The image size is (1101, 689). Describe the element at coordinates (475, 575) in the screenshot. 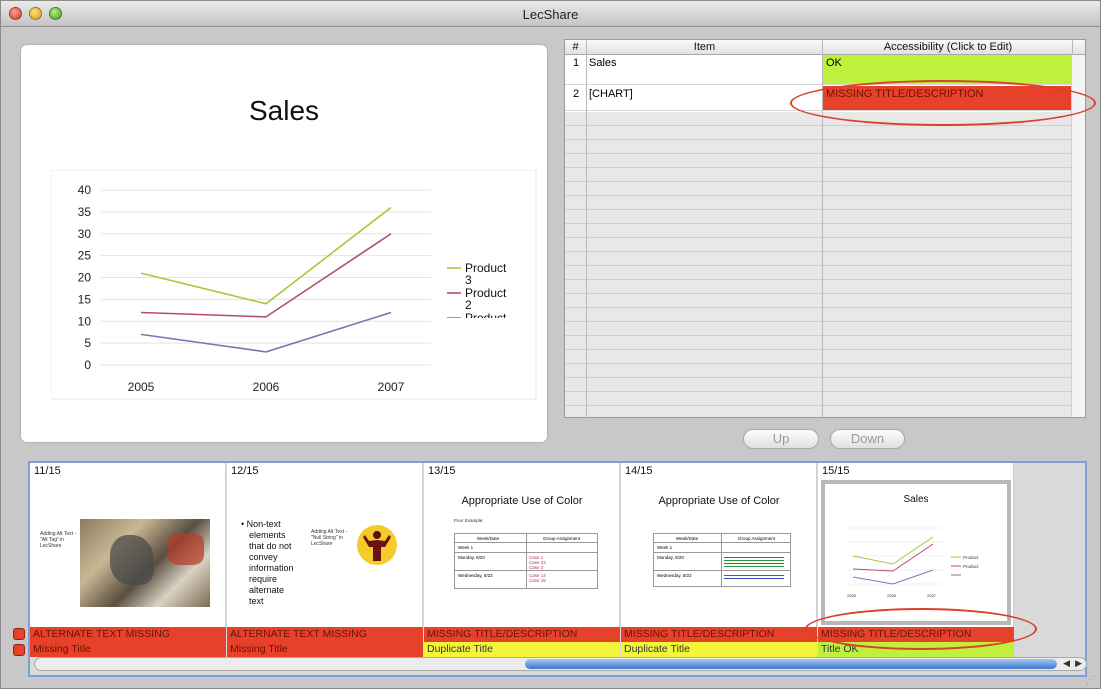

I see `mini-table-cell: Wednesday, 8/22` at that location.